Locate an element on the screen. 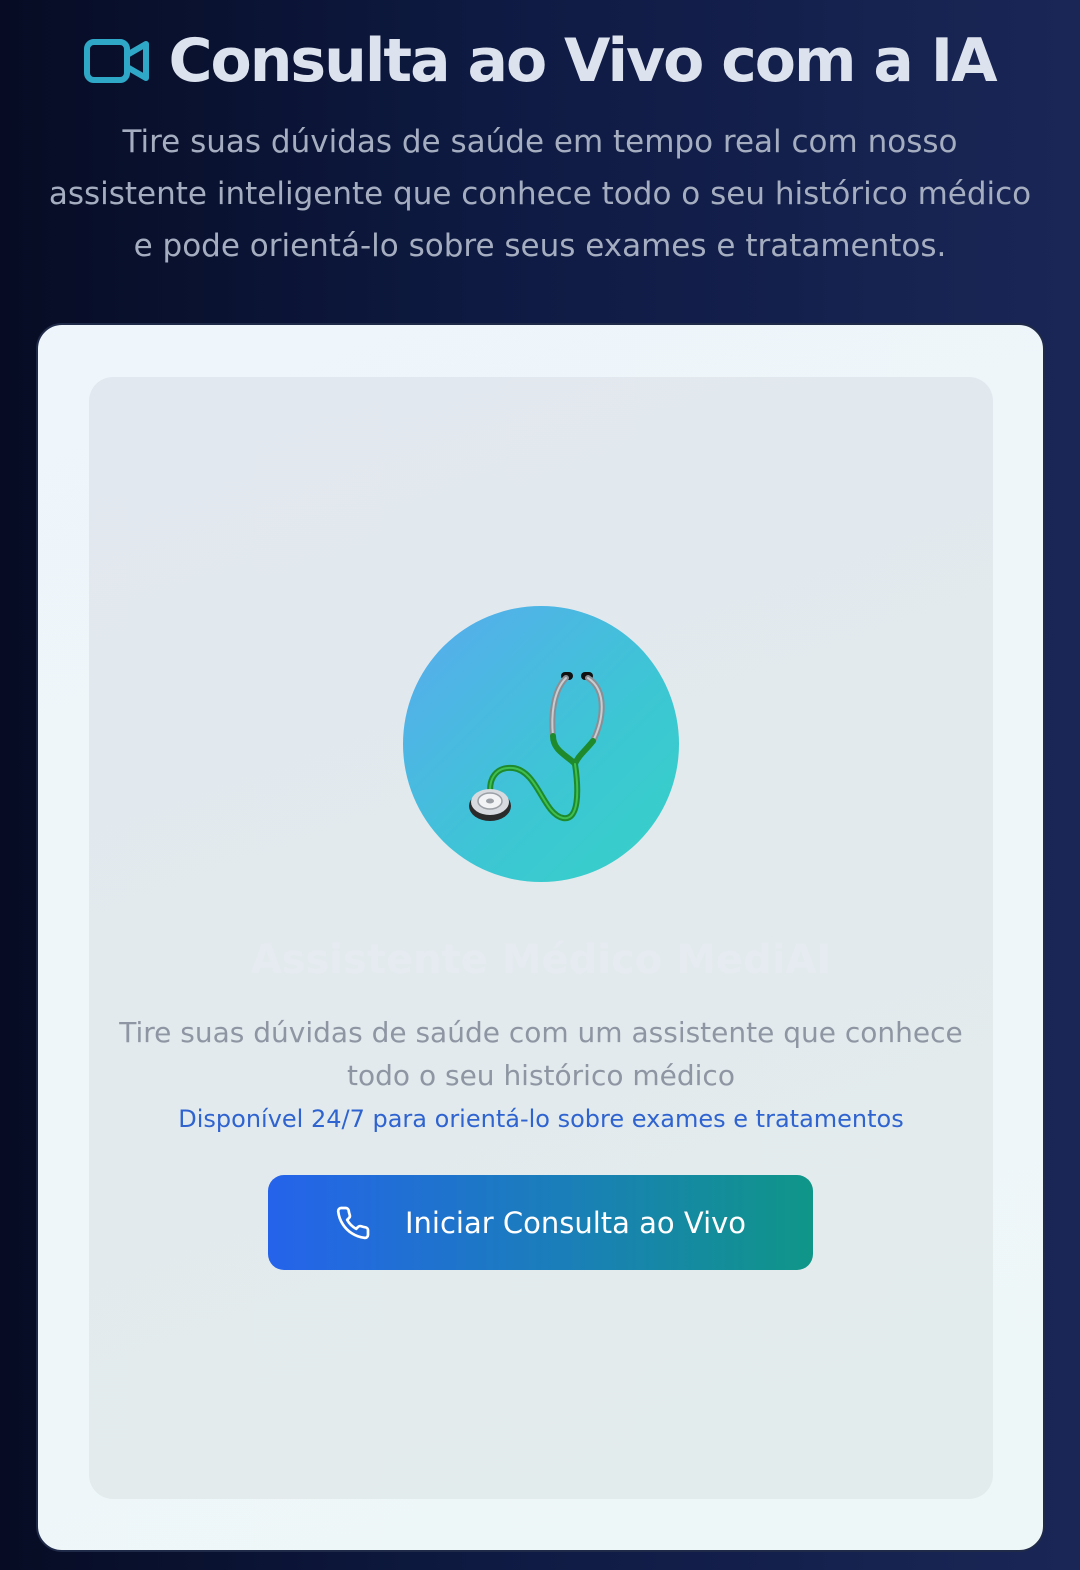 This screenshot has width=1080, height=1570. start-consultation-label: Iniciar Consulta ao Vivo is located at coordinates (575, 1222).